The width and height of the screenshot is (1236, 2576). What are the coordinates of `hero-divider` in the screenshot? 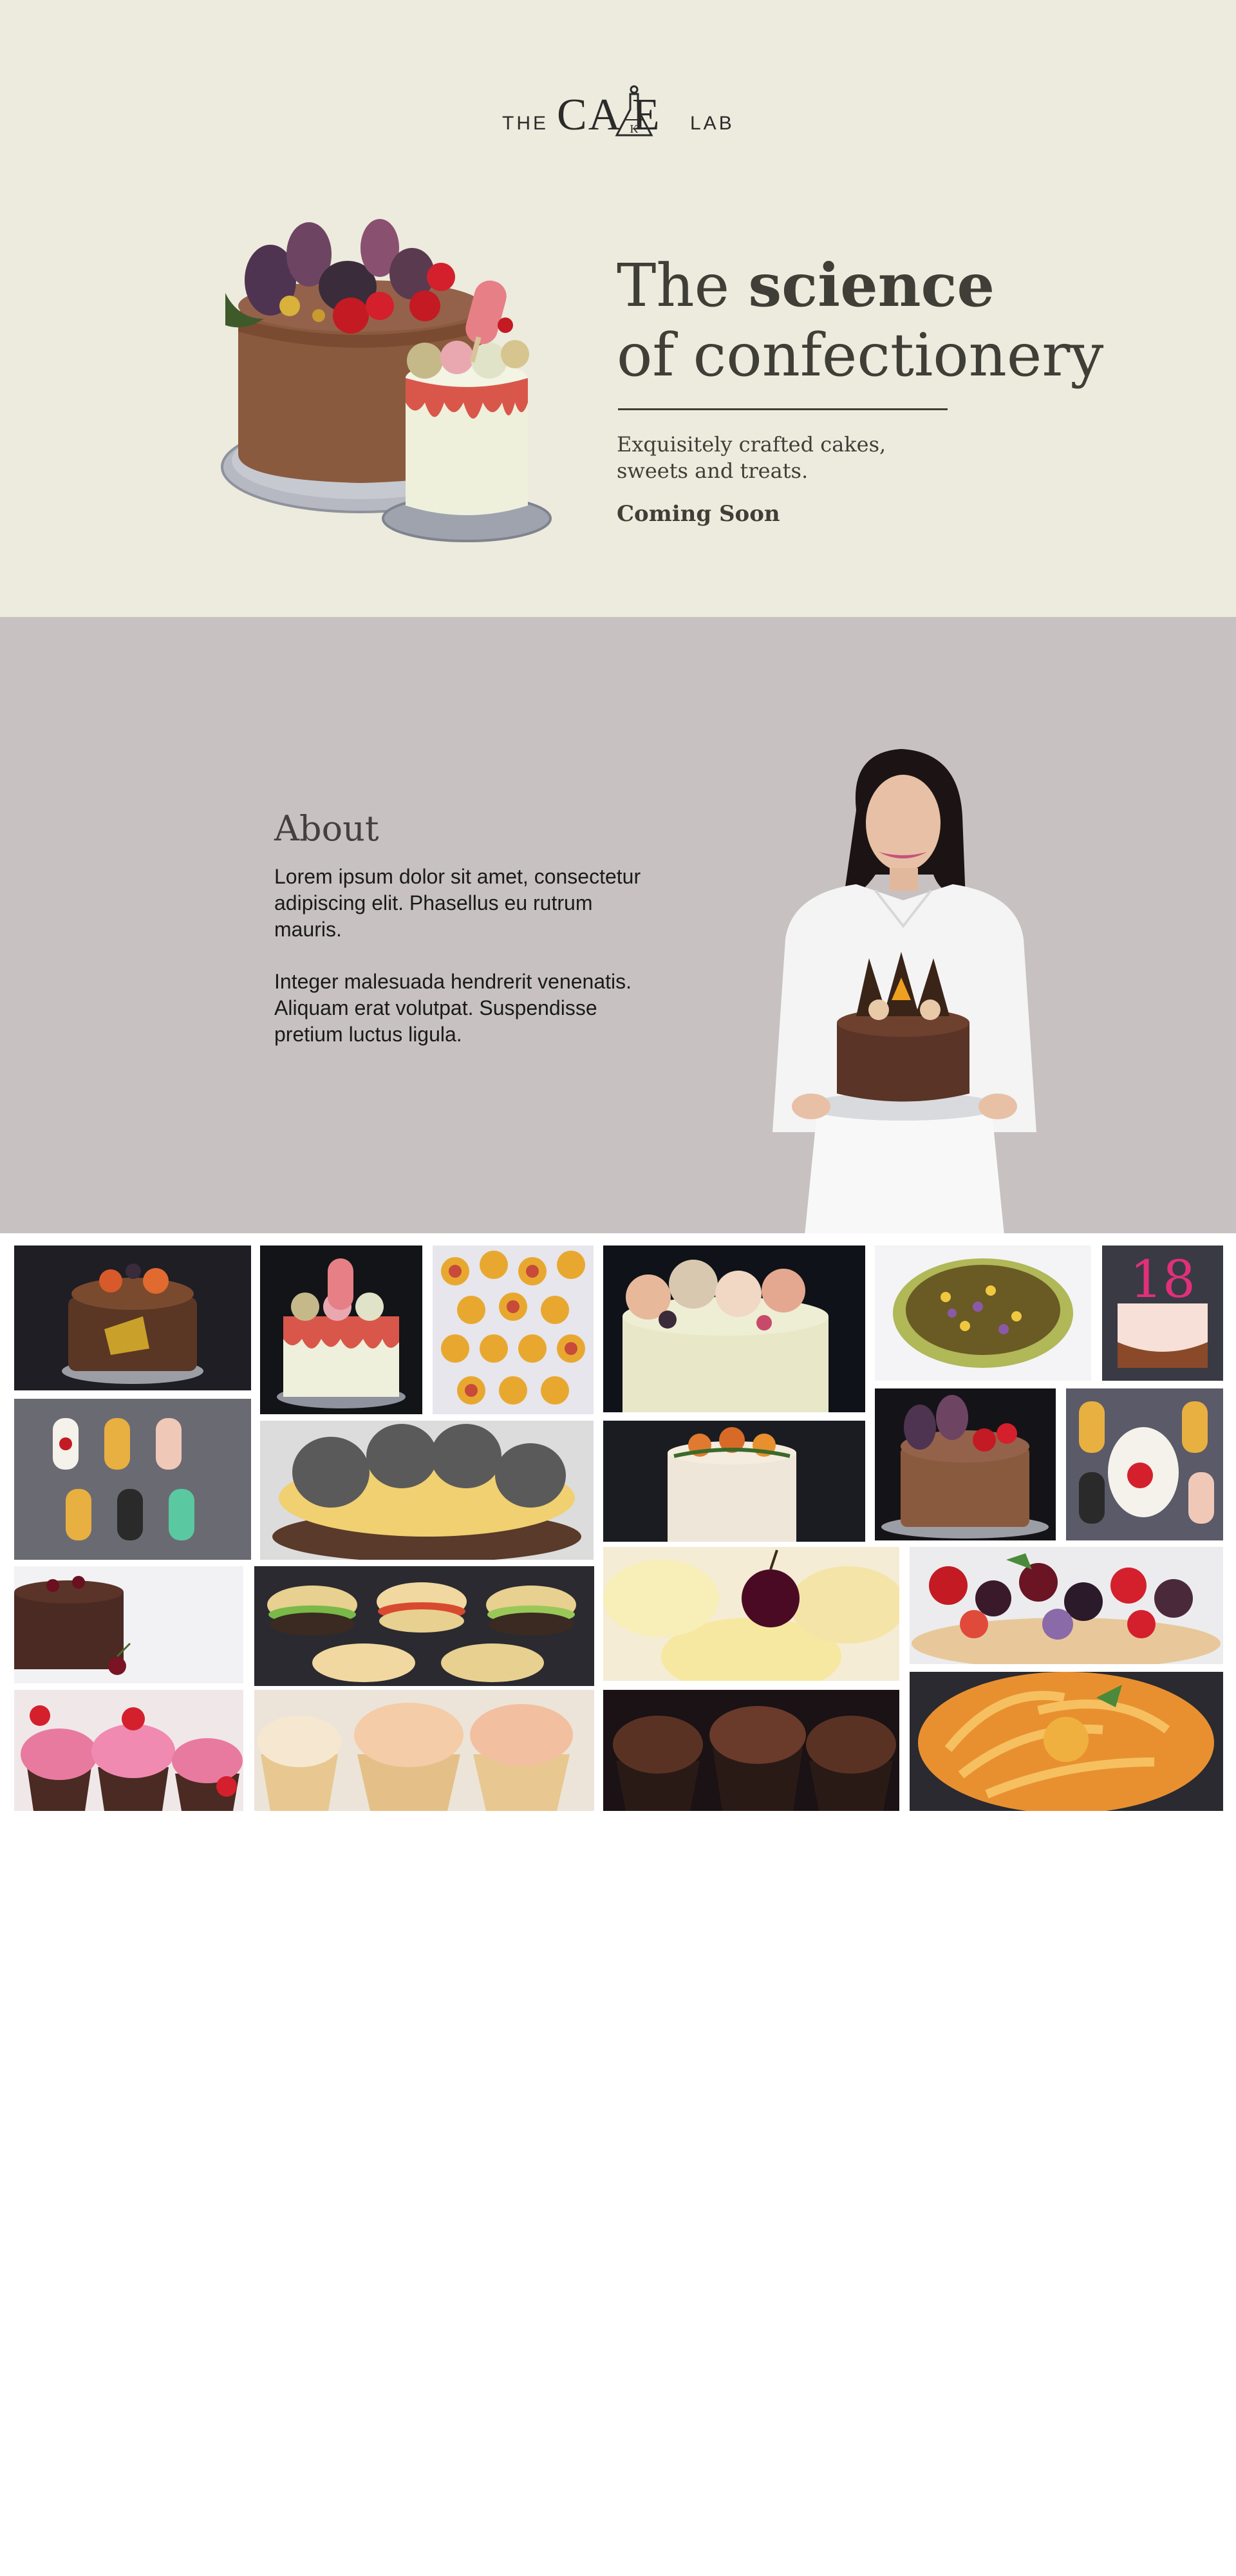 It's located at (783, 409).